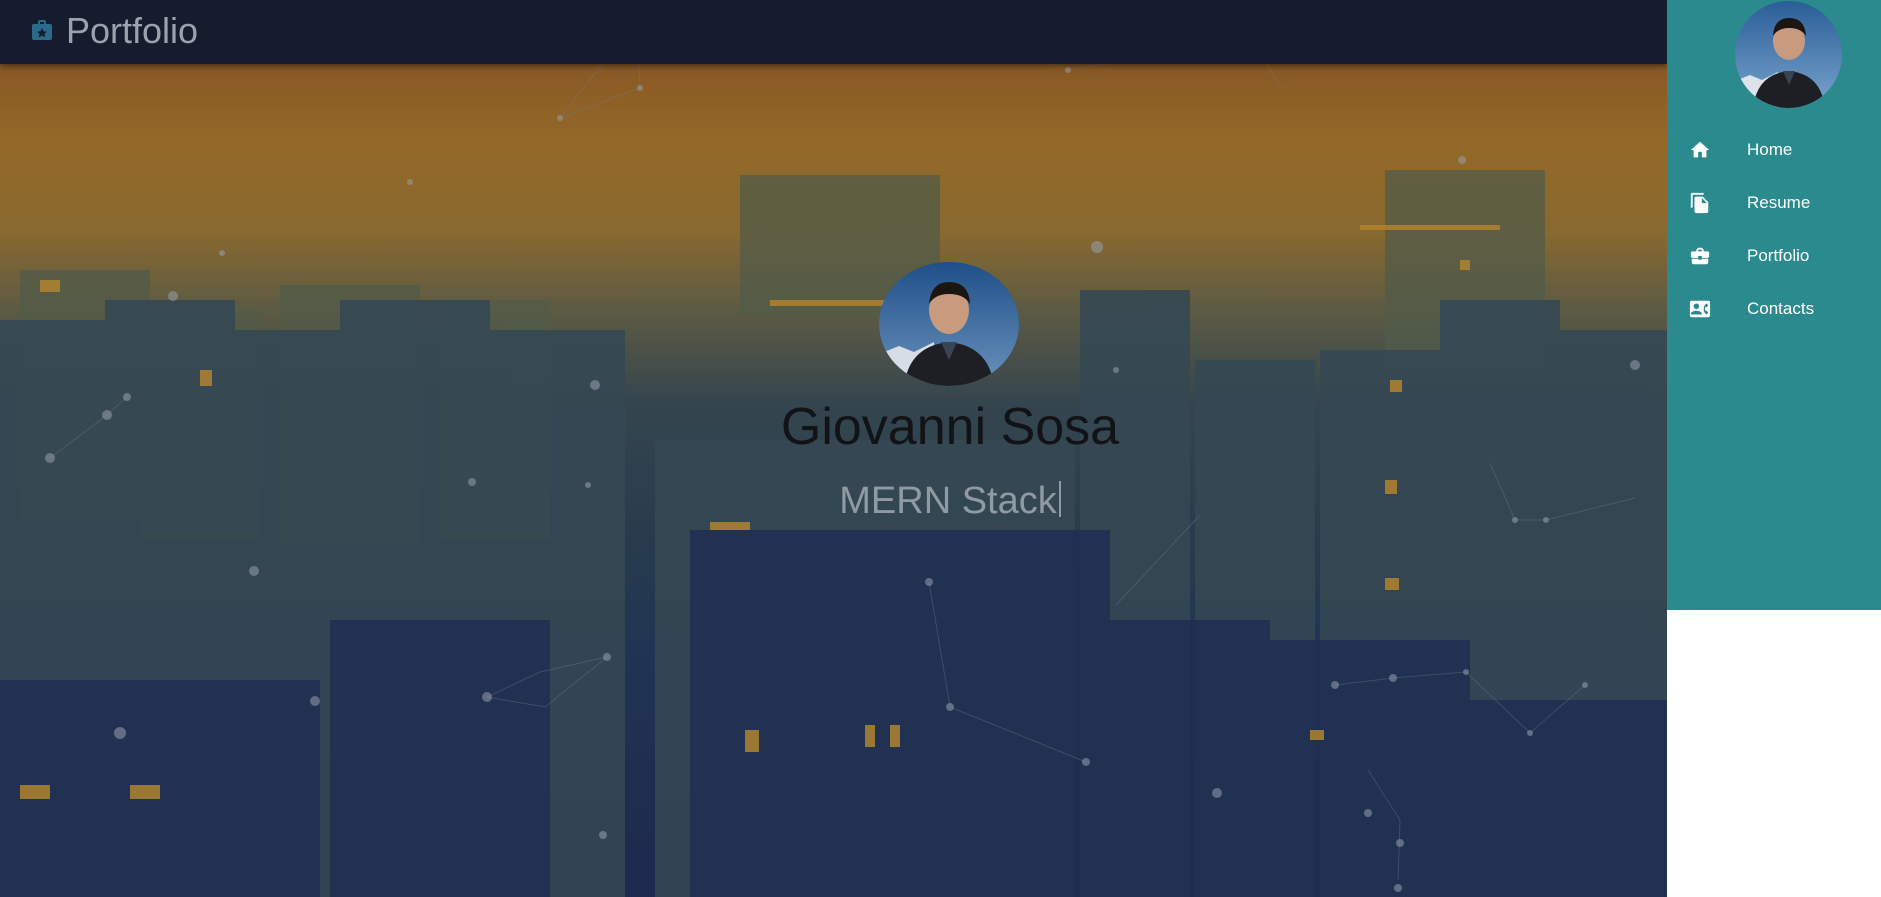 Image resolution: width=1881 pixels, height=897 pixels. Describe the element at coordinates (1779, 202) in the screenshot. I see `sidebar-item-label: Resume` at that location.